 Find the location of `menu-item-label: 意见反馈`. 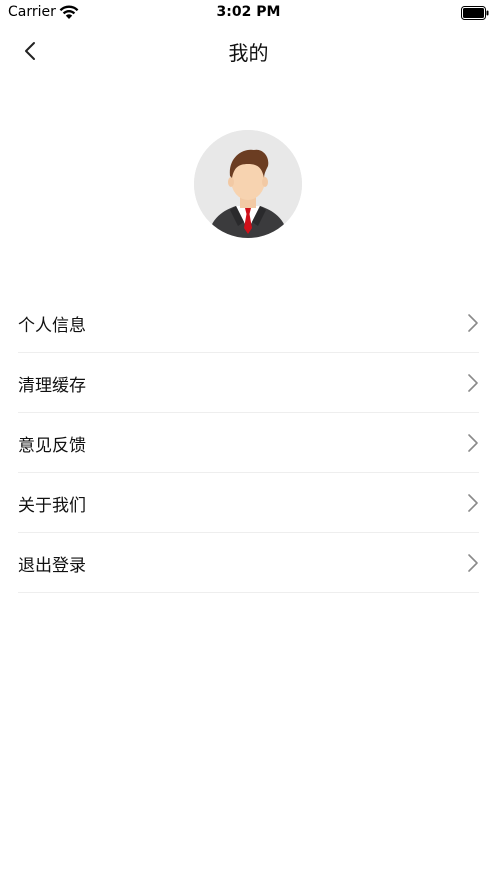

menu-item-label: 意见反馈 is located at coordinates (52, 446).